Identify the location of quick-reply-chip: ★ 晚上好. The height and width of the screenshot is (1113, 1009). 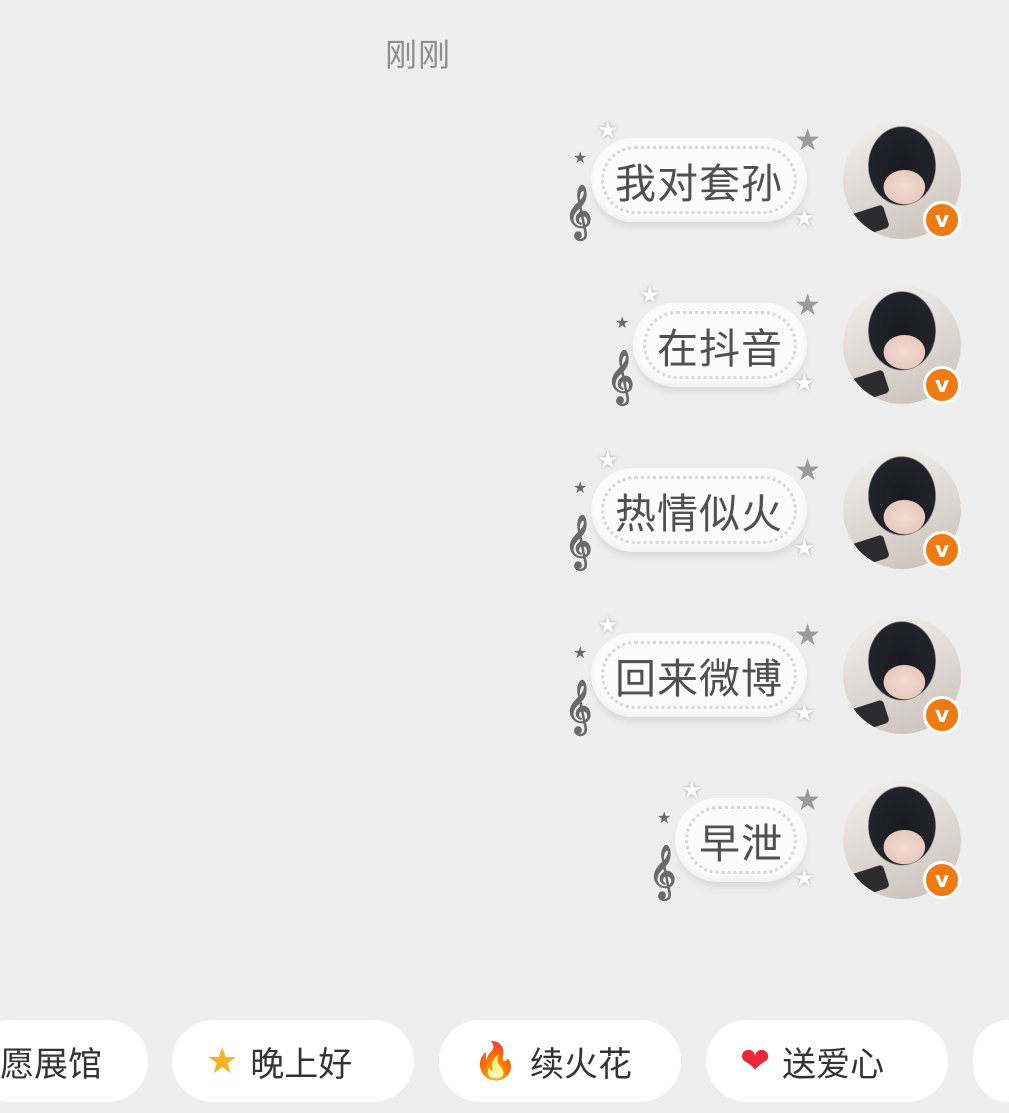
(293, 1061).